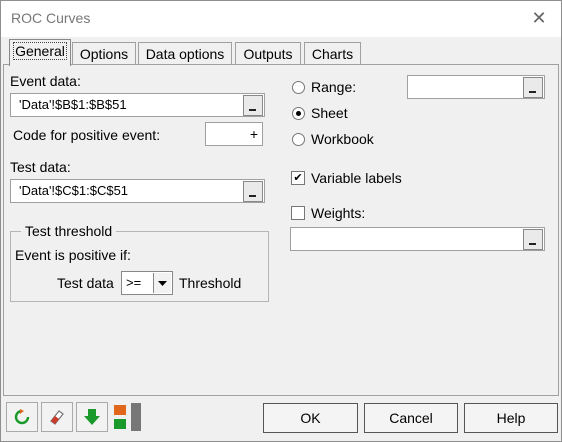  I want to click on weights-checkbox, so click(298, 213).